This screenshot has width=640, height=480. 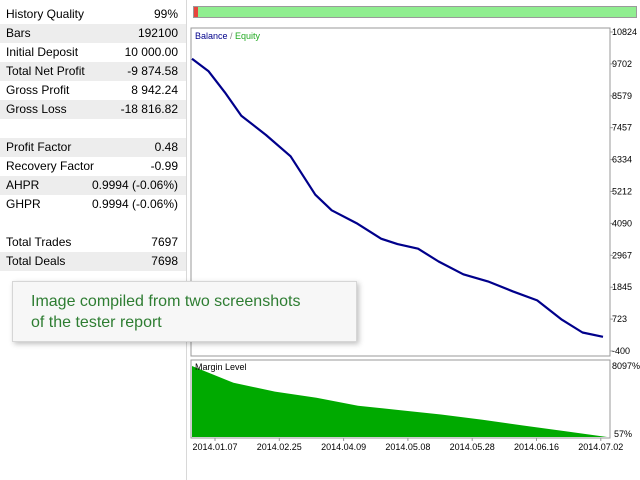 What do you see at coordinates (214, 447) in the screenshot?
I see `x-tick-label: 2014.01.07` at bounding box center [214, 447].